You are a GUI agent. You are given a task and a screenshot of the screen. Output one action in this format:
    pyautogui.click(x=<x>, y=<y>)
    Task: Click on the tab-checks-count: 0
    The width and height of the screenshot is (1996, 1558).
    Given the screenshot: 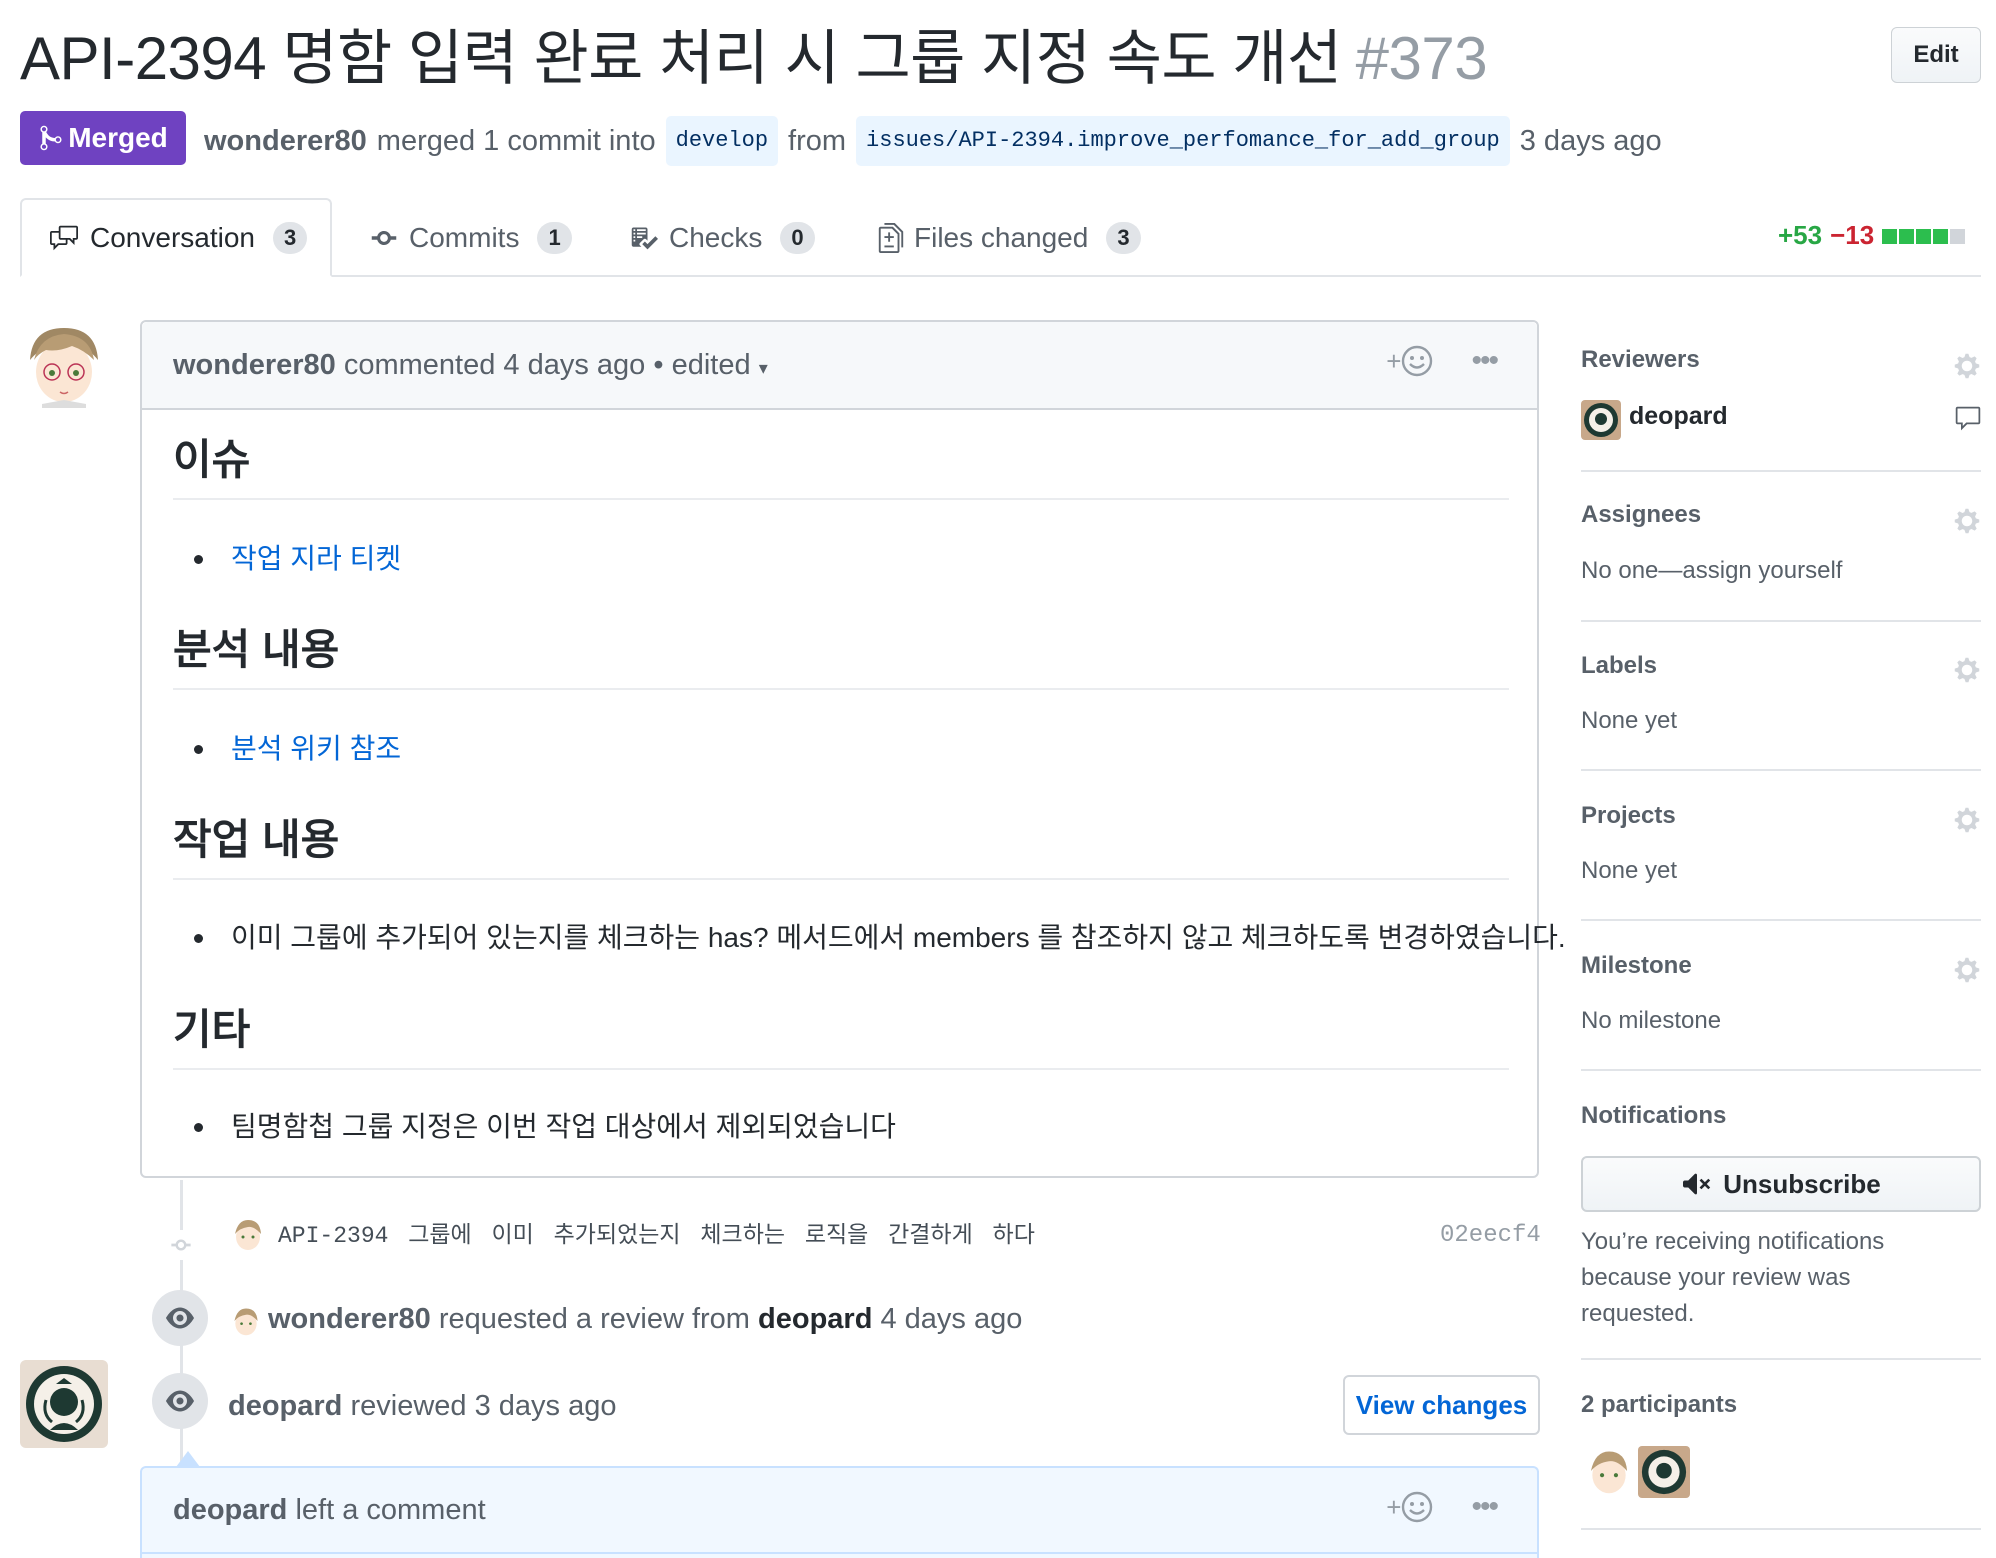 What is the action you would take?
    pyautogui.click(x=797, y=237)
    